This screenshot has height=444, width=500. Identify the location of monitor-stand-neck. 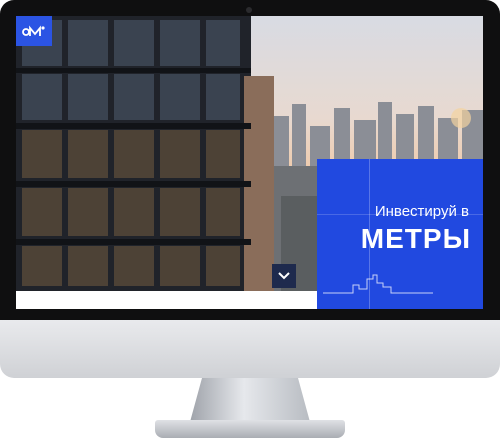
(250, 400).